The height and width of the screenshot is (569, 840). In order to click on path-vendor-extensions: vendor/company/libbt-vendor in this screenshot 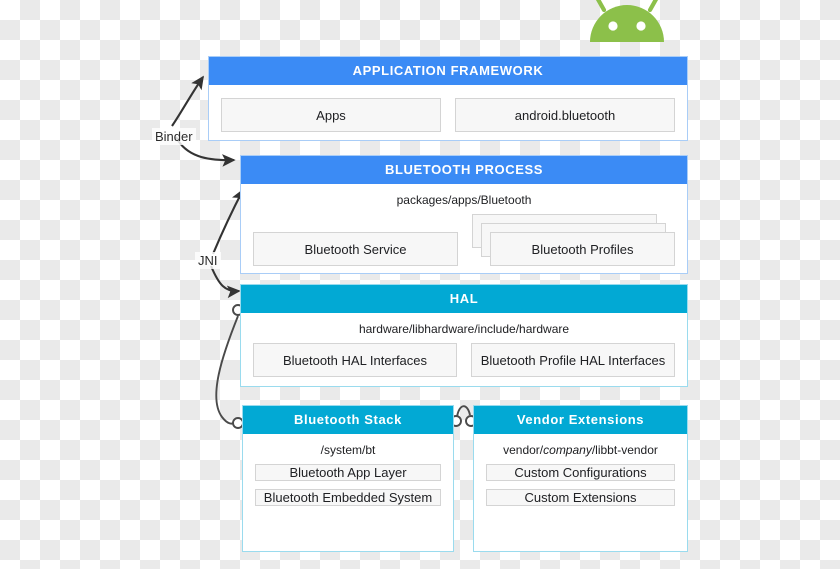, I will do `click(580, 449)`.